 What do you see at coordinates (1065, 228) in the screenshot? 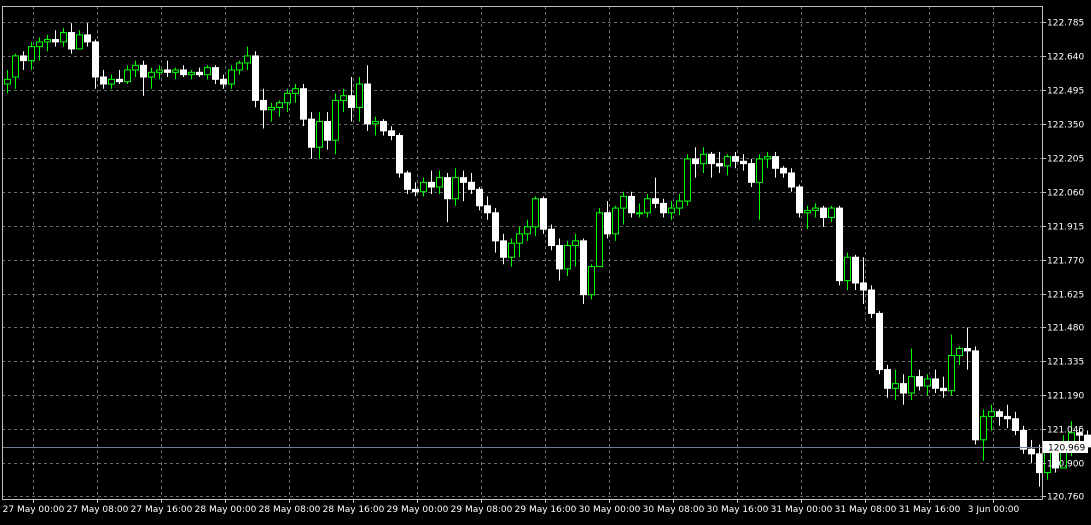
I see `y-tick-label: 121.915` at bounding box center [1065, 228].